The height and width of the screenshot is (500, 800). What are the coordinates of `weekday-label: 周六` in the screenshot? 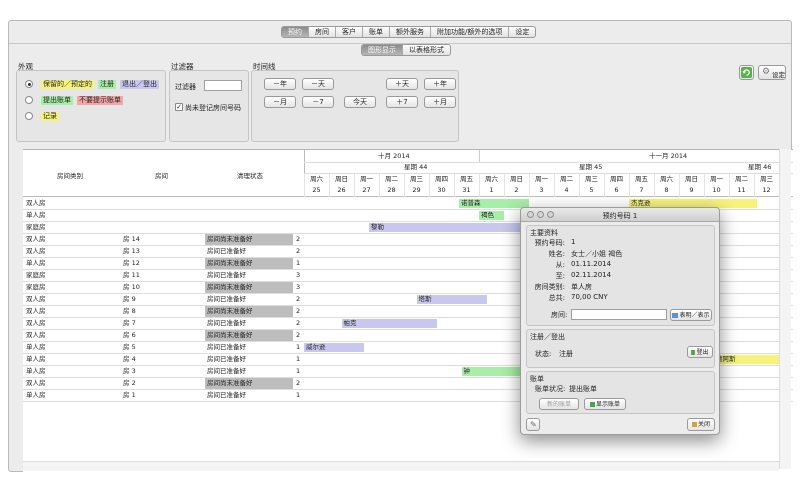 It's located at (316, 179).